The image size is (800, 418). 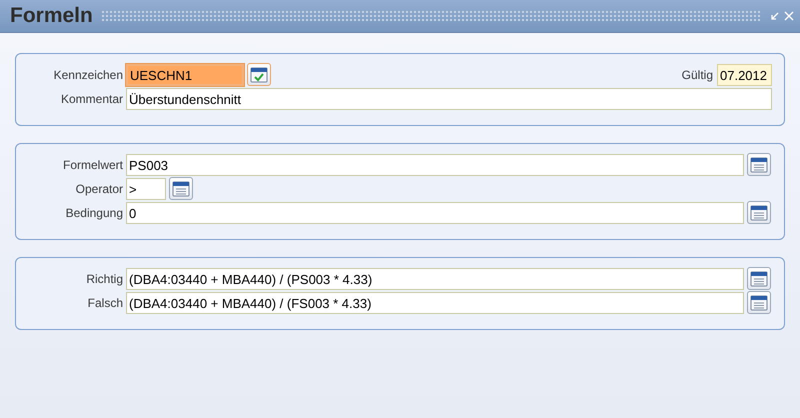 What do you see at coordinates (105, 303) in the screenshot?
I see `field-label: Falsch` at bounding box center [105, 303].